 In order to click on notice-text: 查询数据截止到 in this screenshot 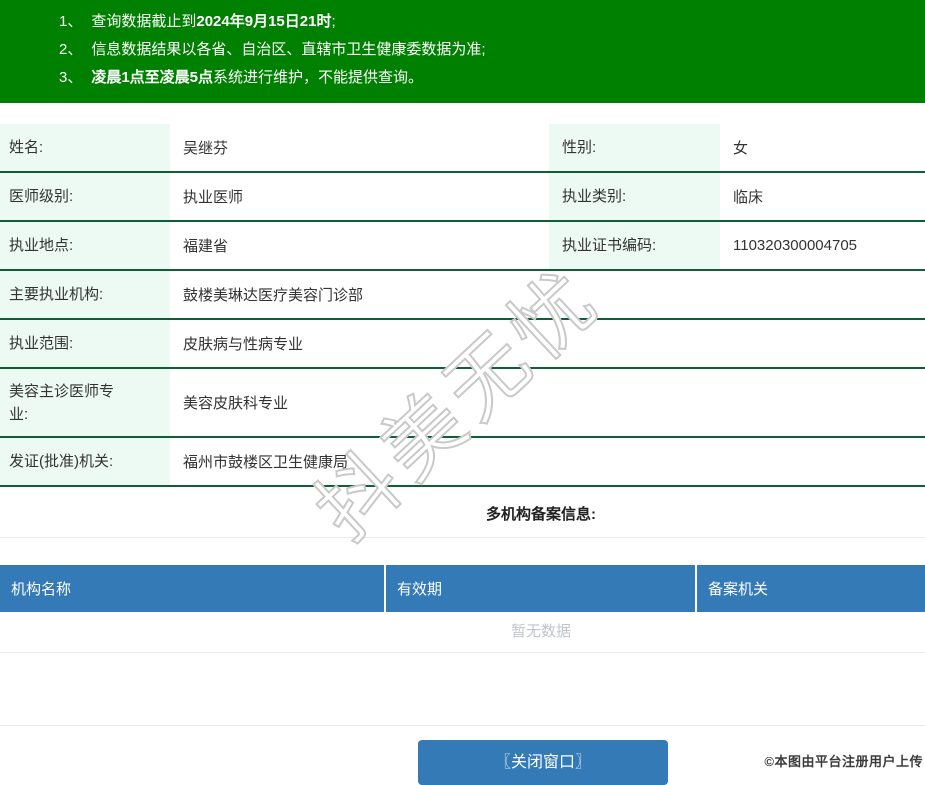, I will do `click(144, 21)`.